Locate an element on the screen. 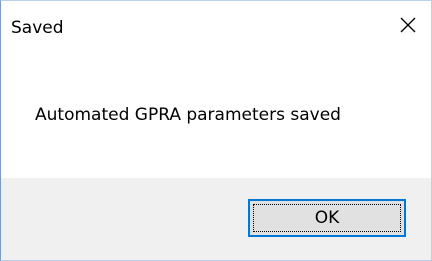  close-button is located at coordinates (408, 27).